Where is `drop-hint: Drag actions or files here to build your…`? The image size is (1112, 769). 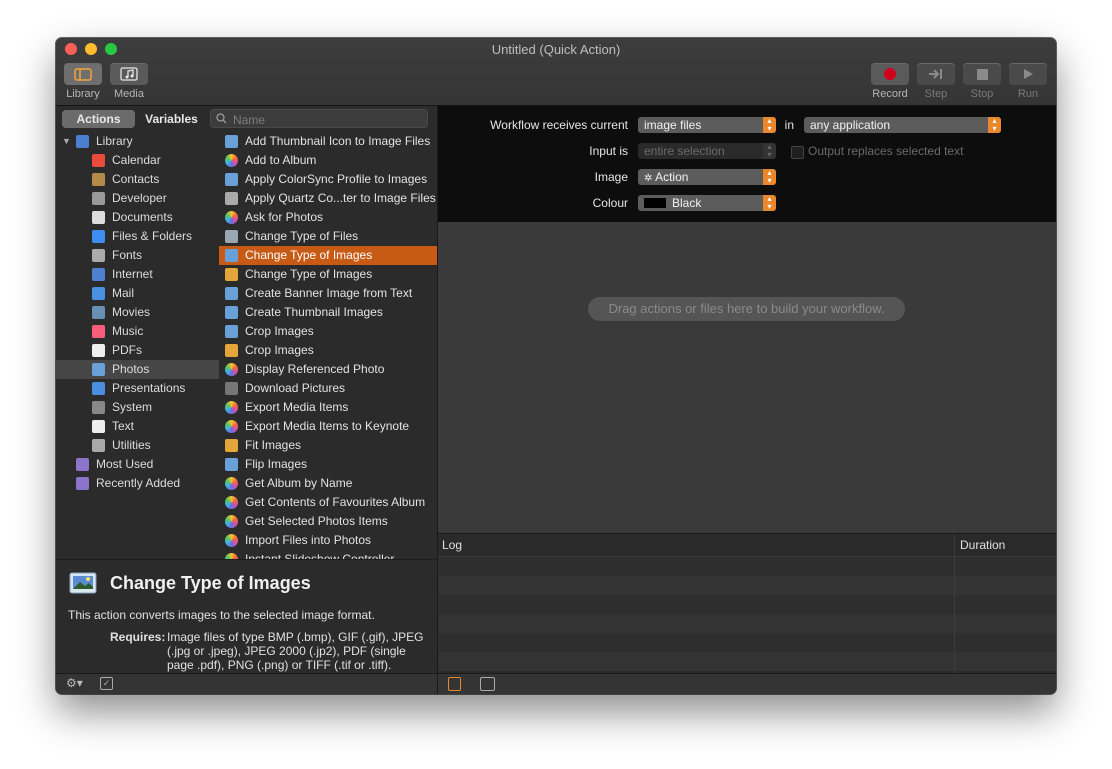 drop-hint: Drag actions or files here to build your… is located at coordinates (746, 309).